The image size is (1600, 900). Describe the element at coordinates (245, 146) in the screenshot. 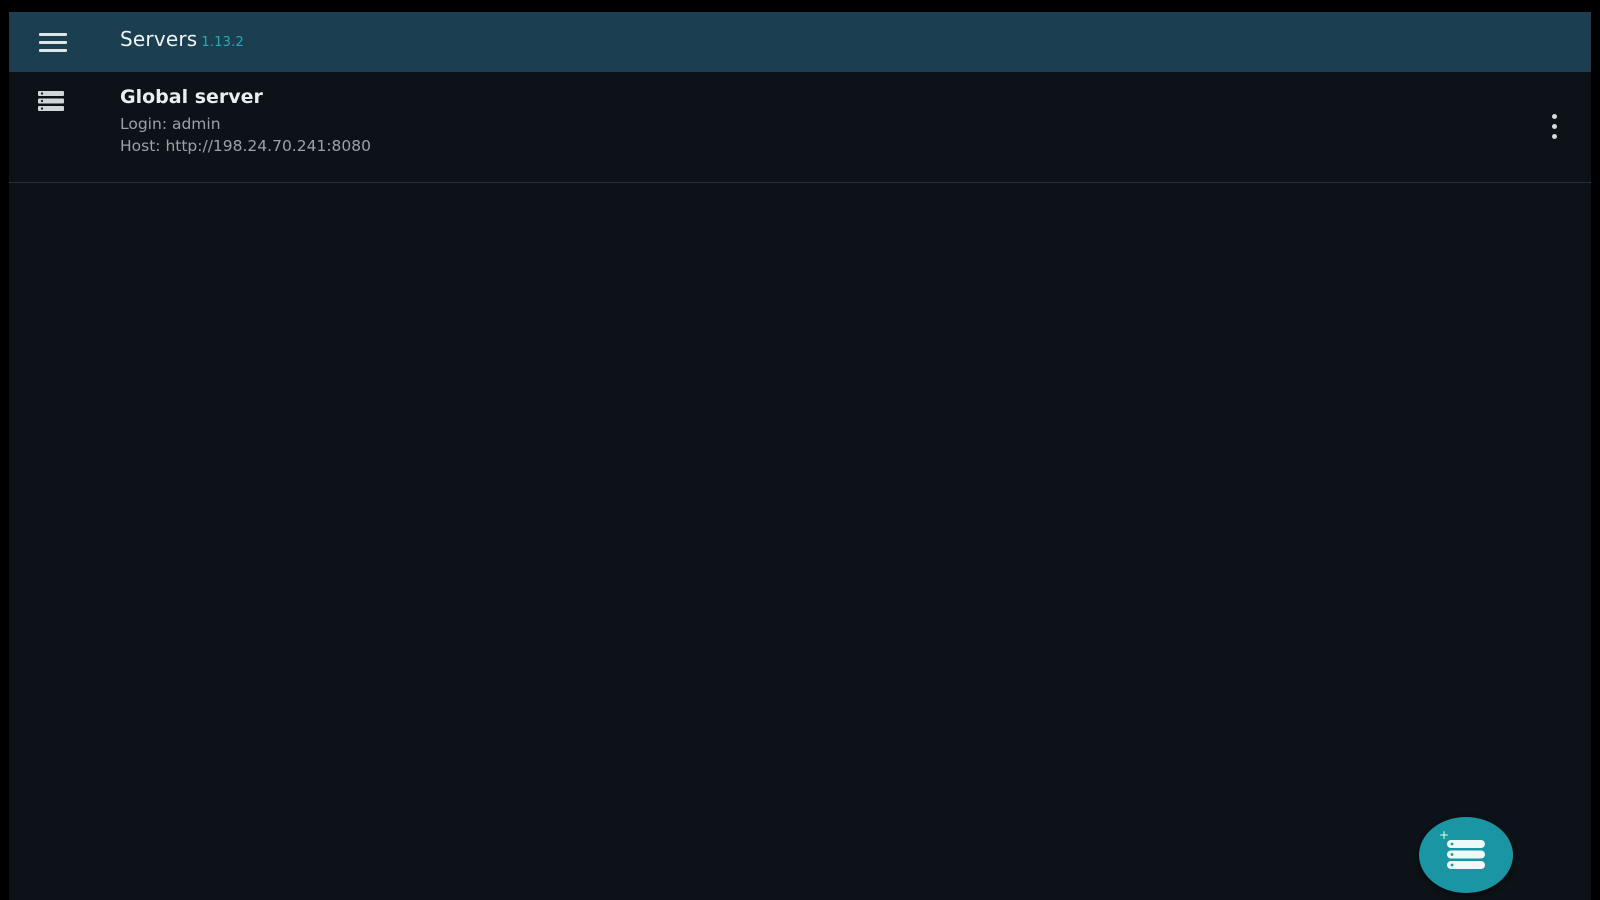

I see `server-host: Host: http://198.24.70.241:8080` at that location.